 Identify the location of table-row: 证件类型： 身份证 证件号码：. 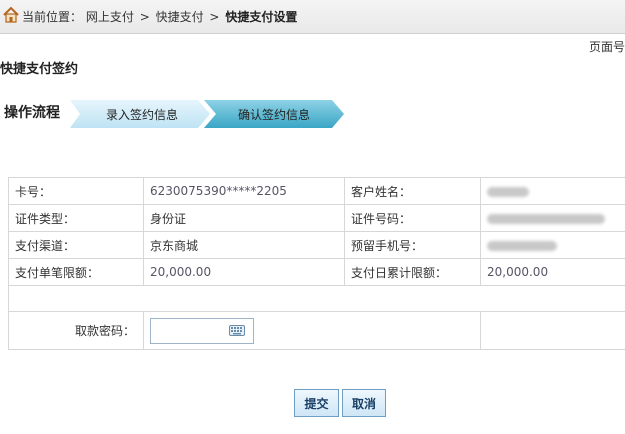
(316, 218).